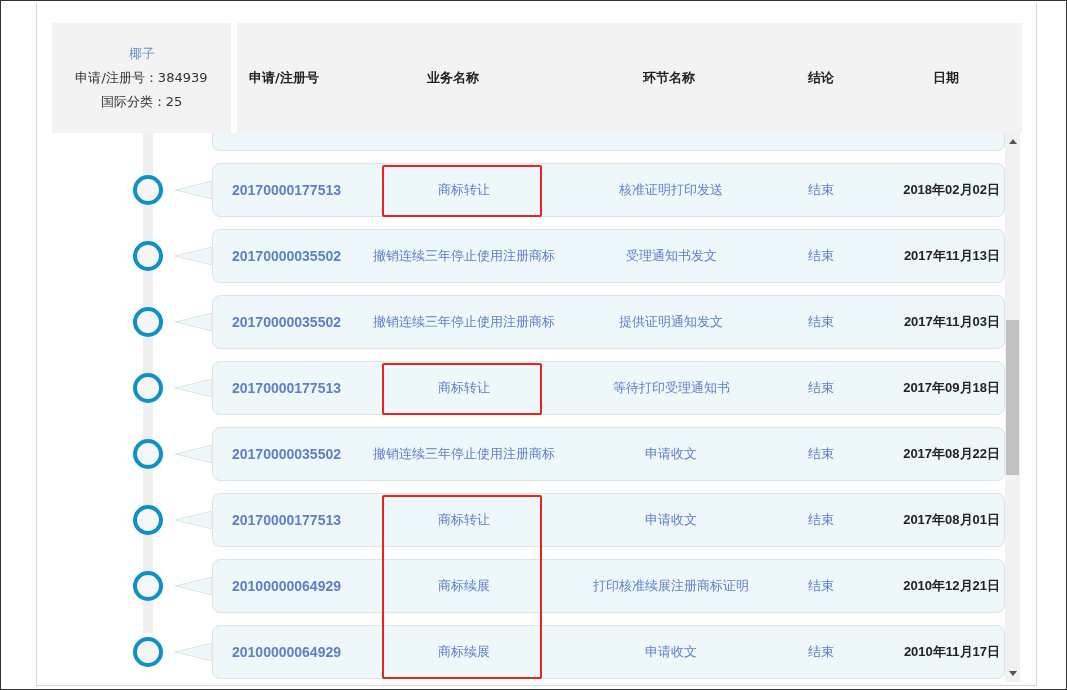  Describe the element at coordinates (951, 388) in the screenshot. I see `record-date: 2017年09月18日` at that location.